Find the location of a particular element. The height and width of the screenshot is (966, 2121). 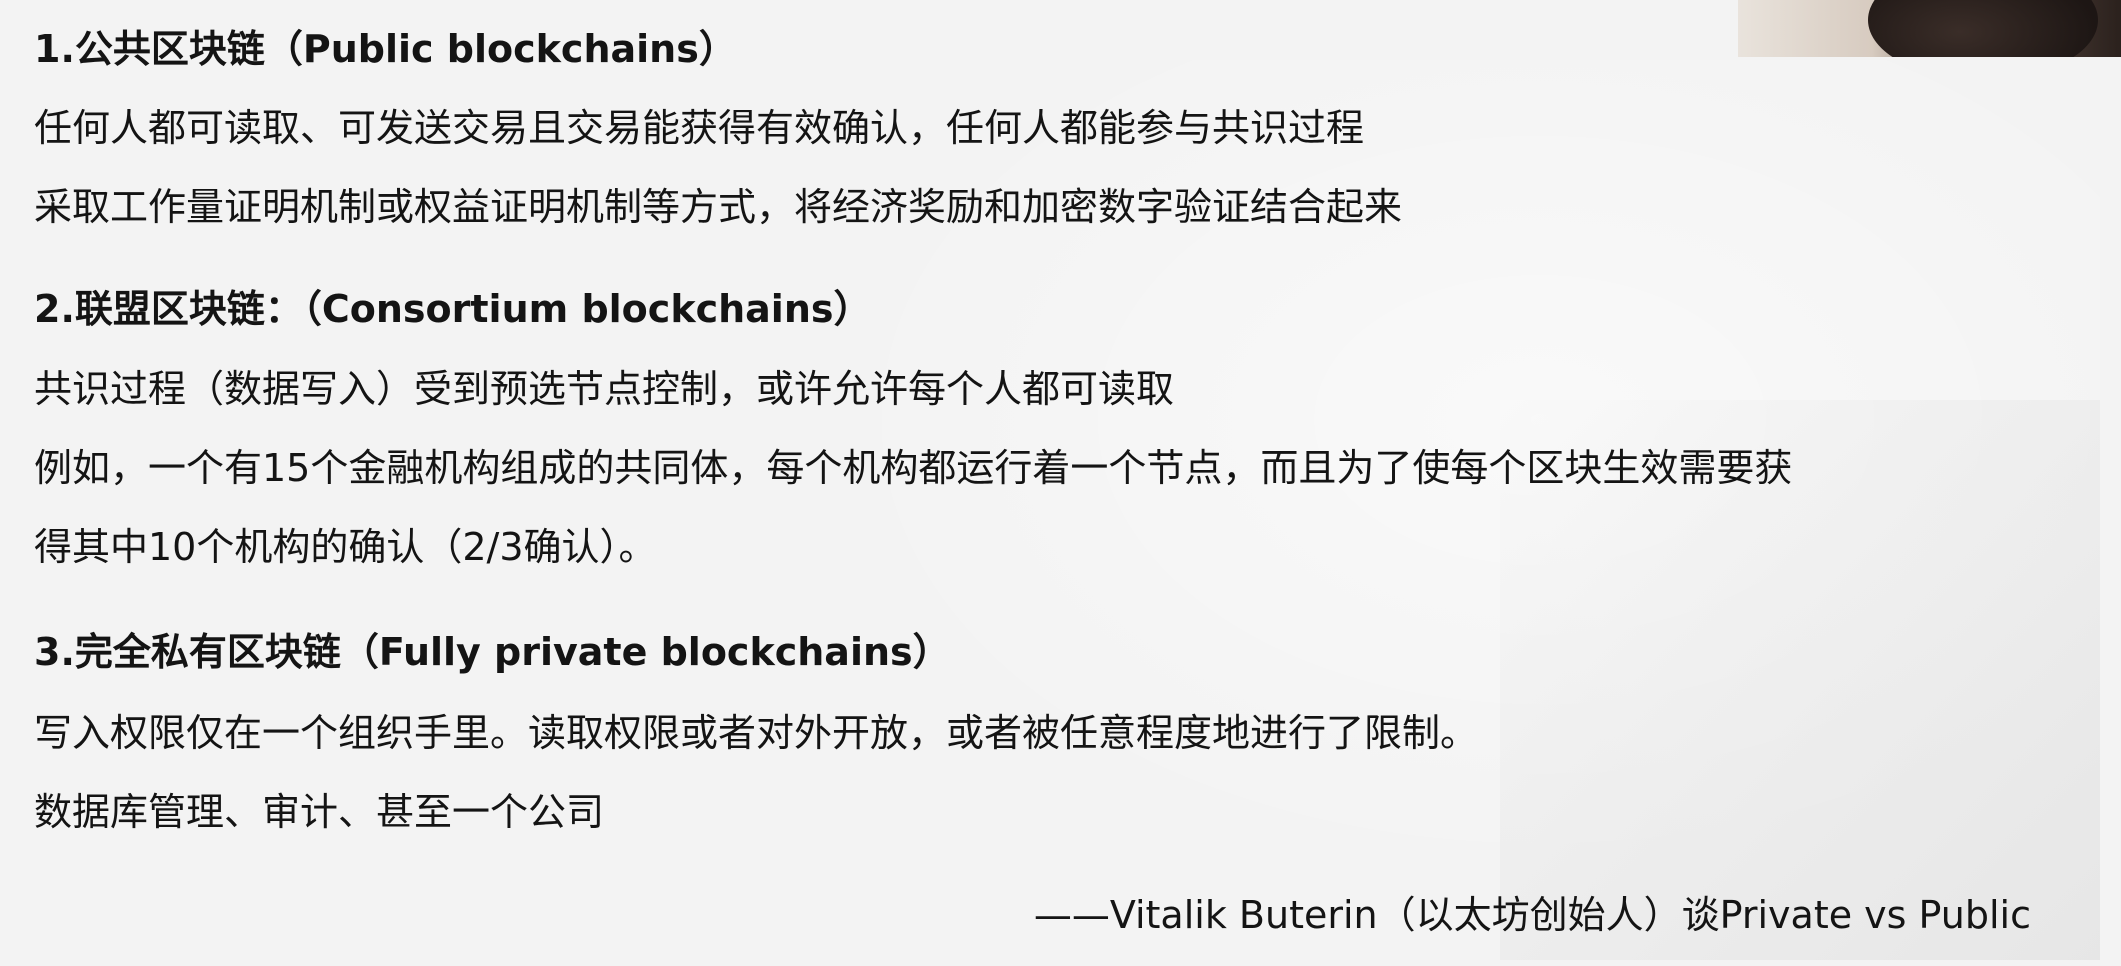

section-title-private: 3.完全私有区块链（Fully private blockchains） is located at coordinates (492, 652).